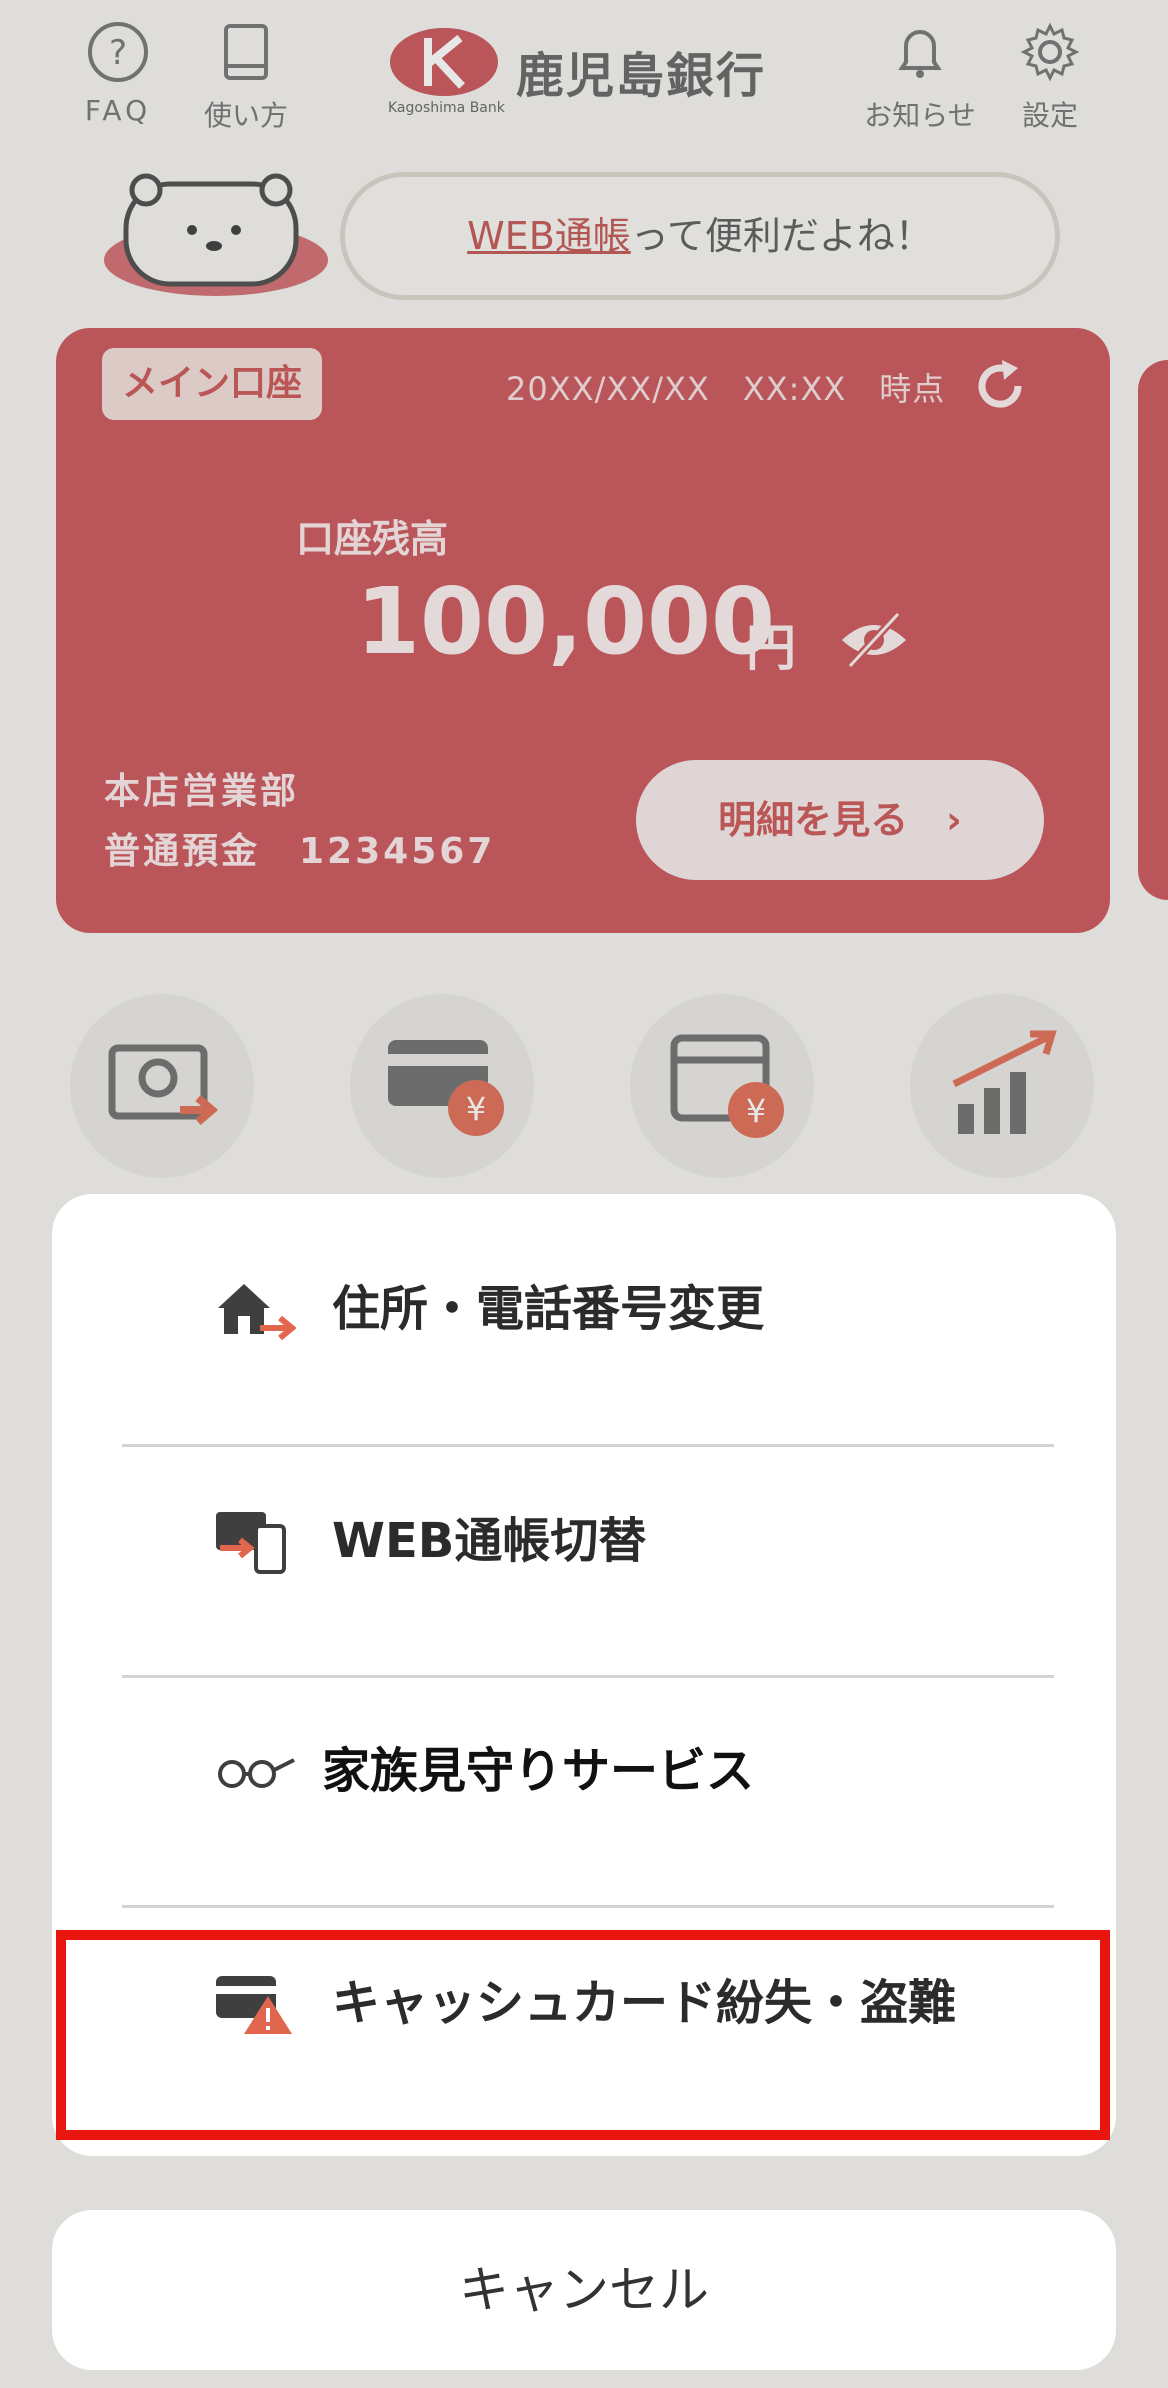  Describe the element at coordinates (489, 1541) in the screenshot. I see `menu-item-label: WEB通帳切替` at that location.